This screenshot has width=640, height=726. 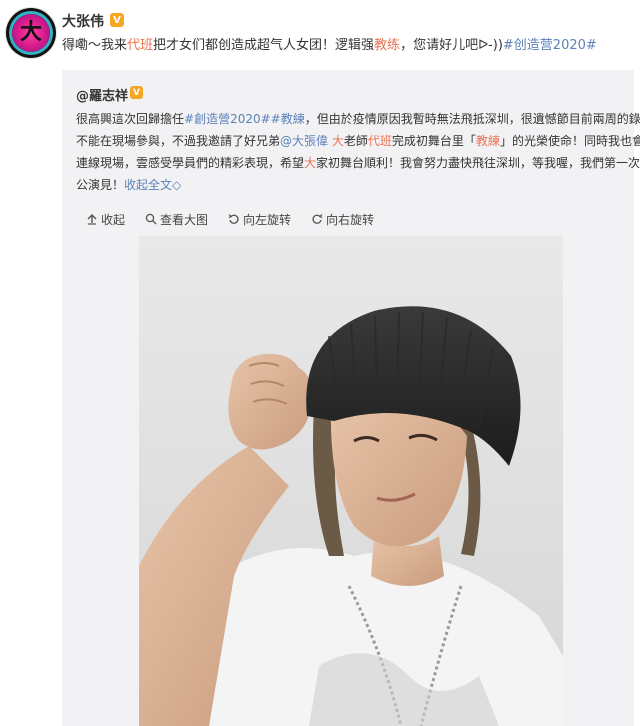 I want to click on author-avatar: 大, so click(x=31, y=33).